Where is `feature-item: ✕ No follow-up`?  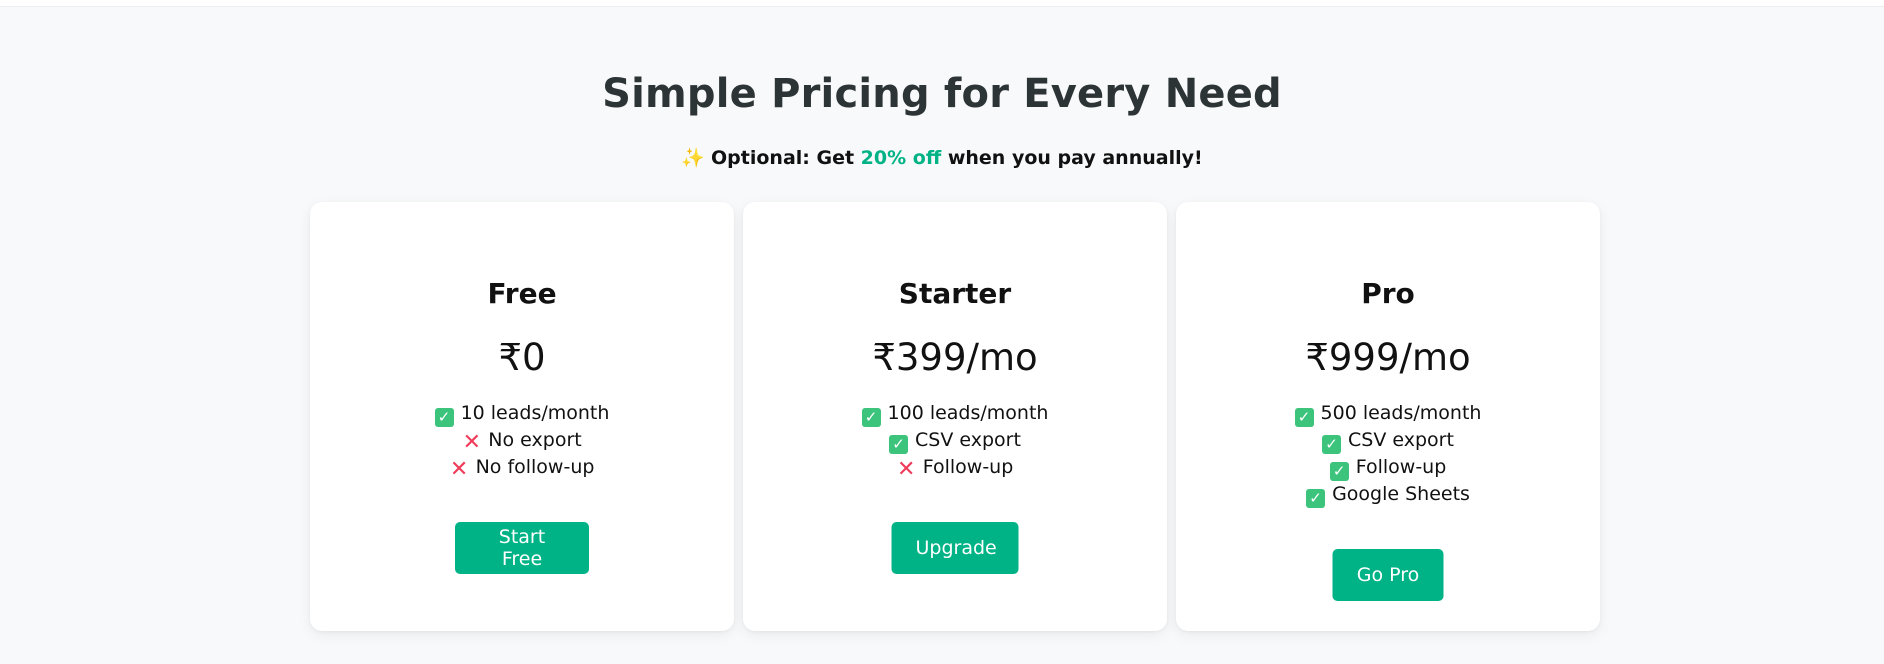
feature-item: ✕ No follow-up is located at coordinates (522, 467).